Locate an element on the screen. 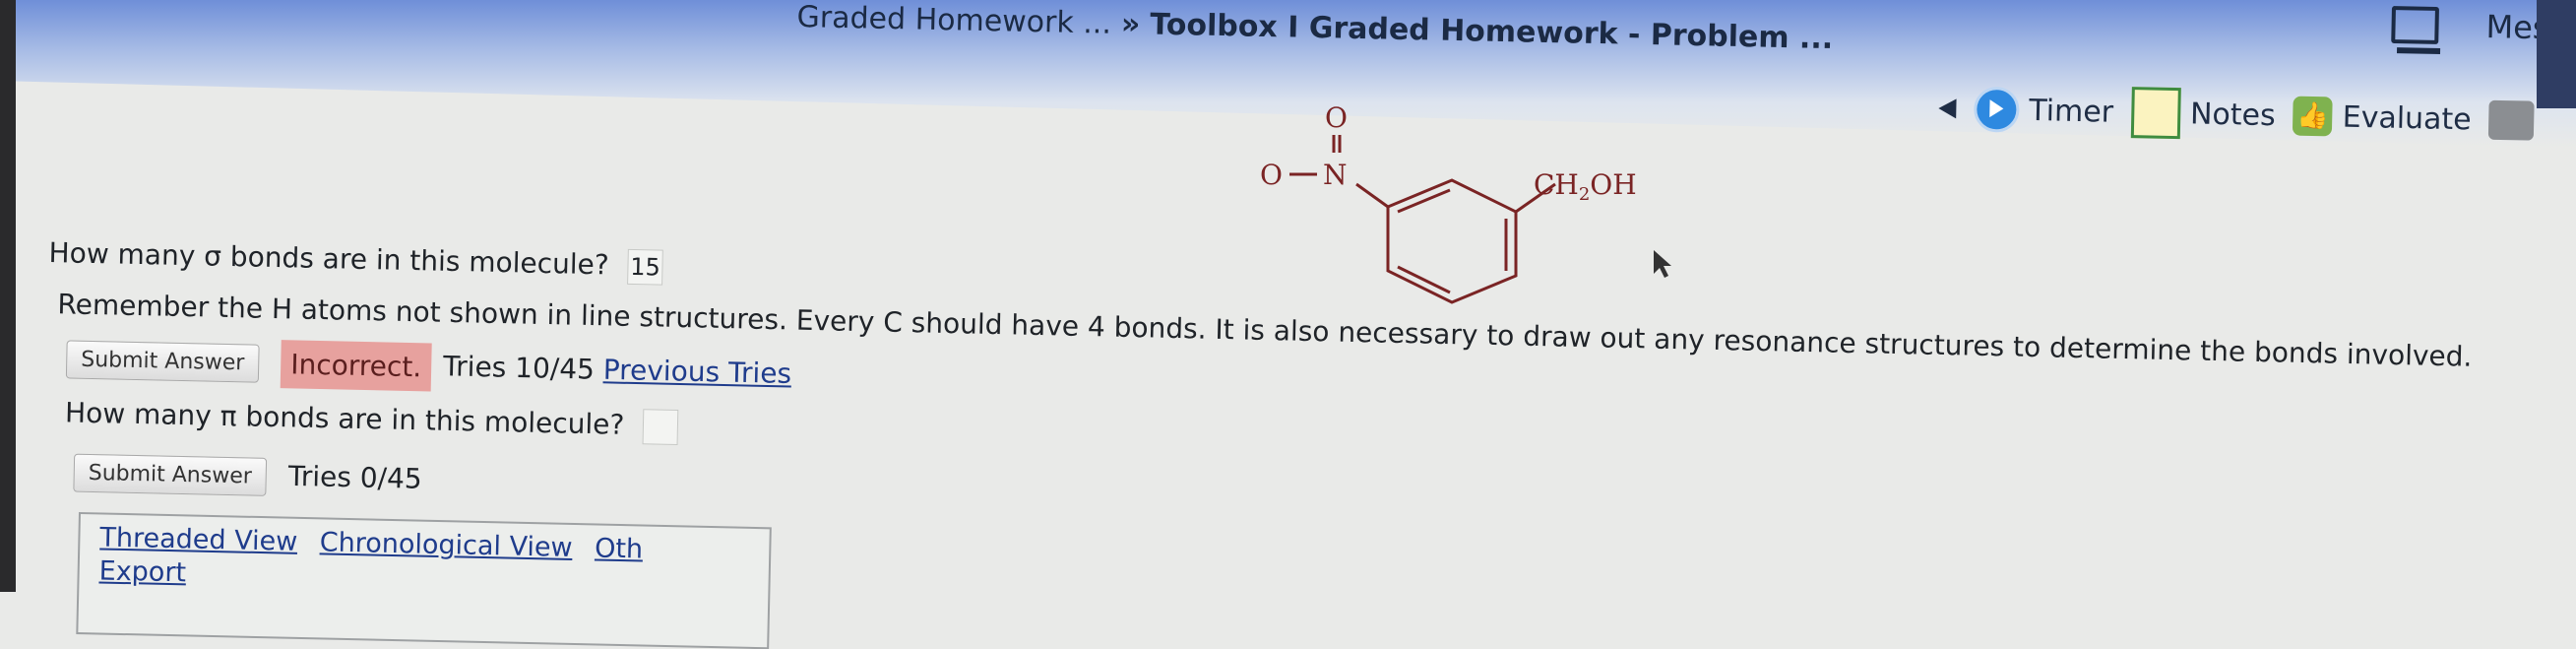  question2-answer-input is located at coordinates (660, 427).